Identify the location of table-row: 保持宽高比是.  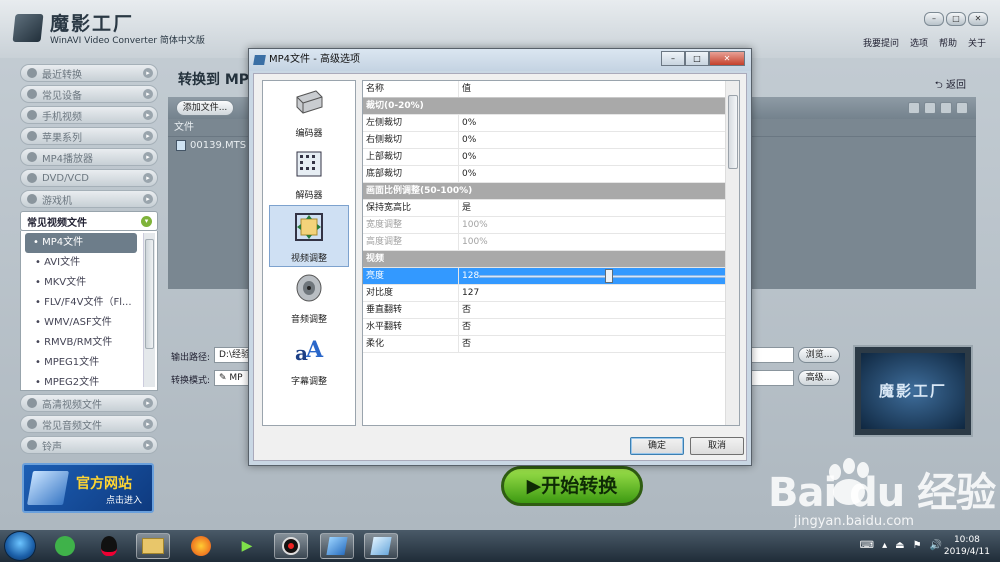
(551, 208).